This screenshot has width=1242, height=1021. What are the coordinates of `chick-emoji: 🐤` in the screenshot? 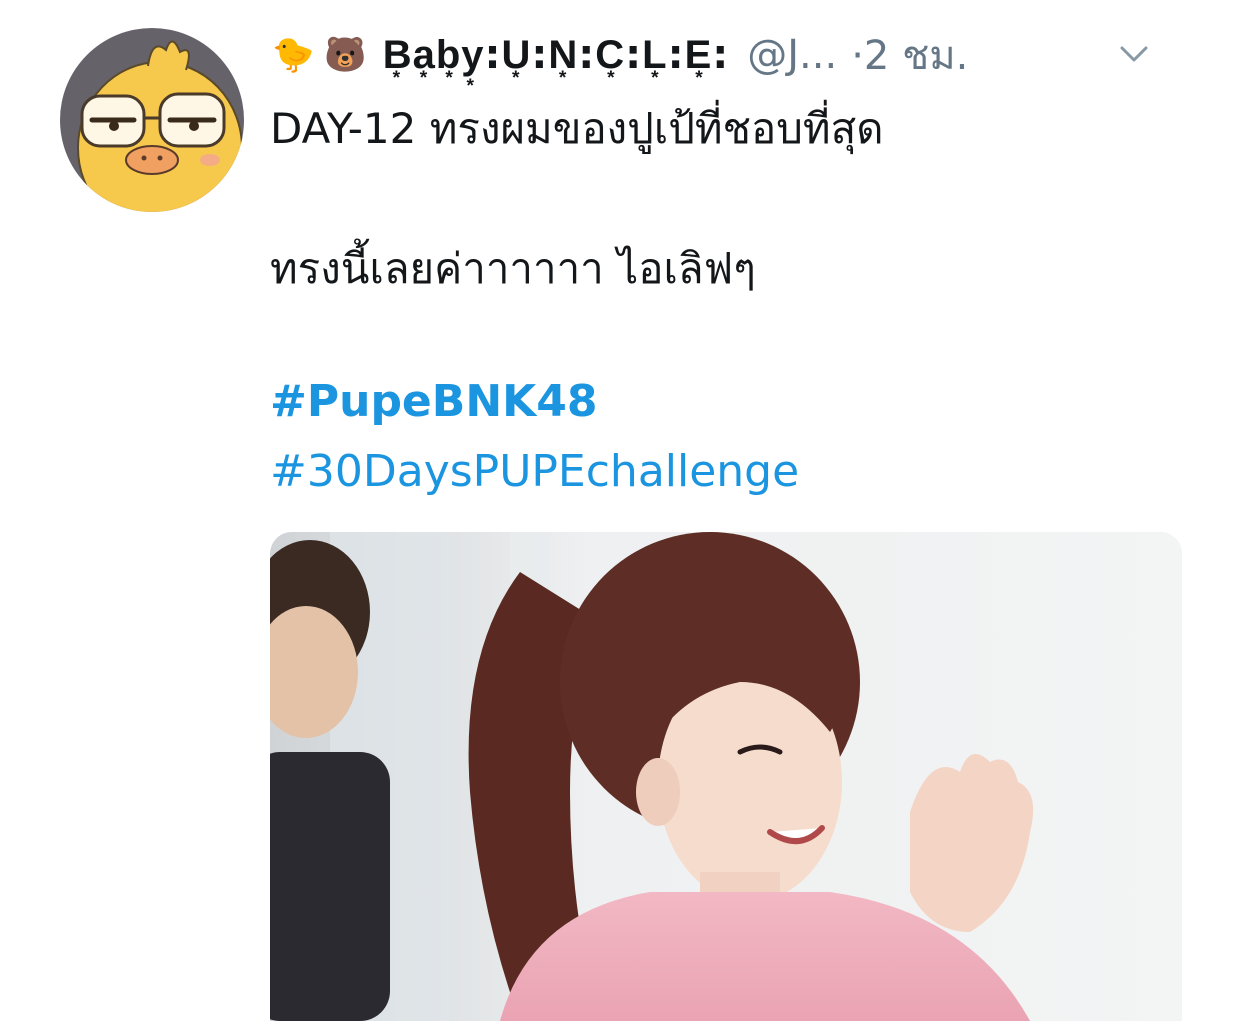 It's located at (293, 55).